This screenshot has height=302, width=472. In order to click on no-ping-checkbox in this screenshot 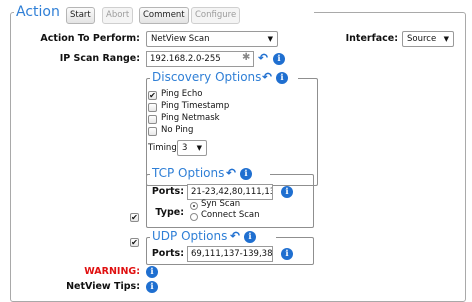, I will do `click(152, 131)`.